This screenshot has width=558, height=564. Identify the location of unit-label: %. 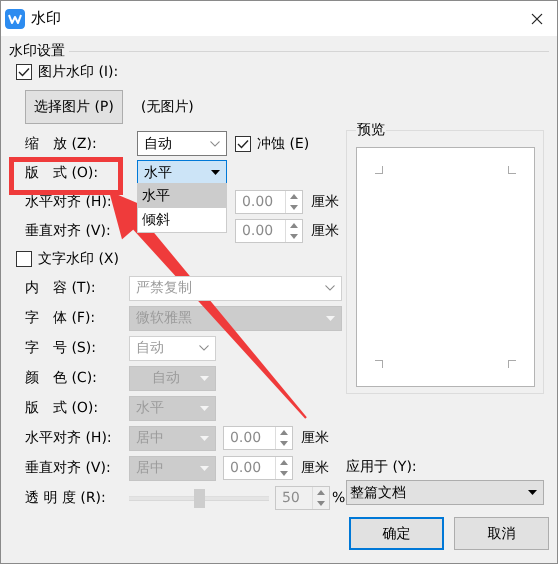
(339, 498).